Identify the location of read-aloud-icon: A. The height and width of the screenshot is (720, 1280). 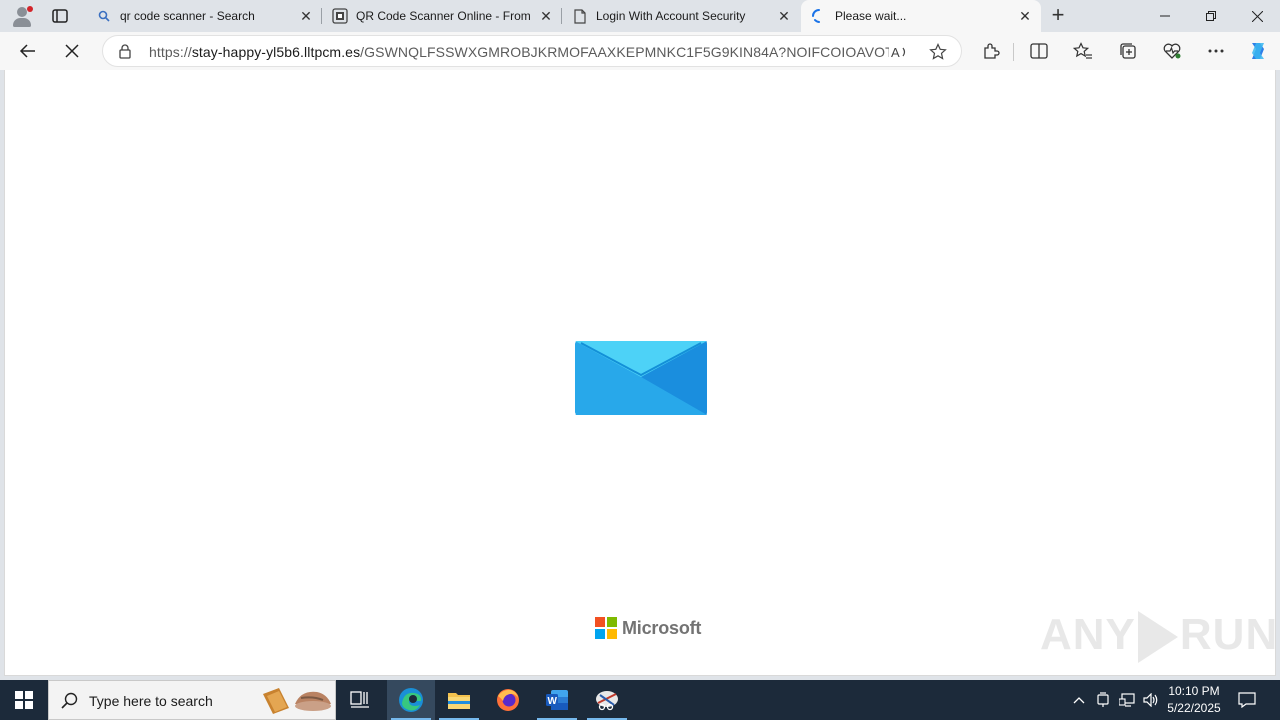
(900, 52).